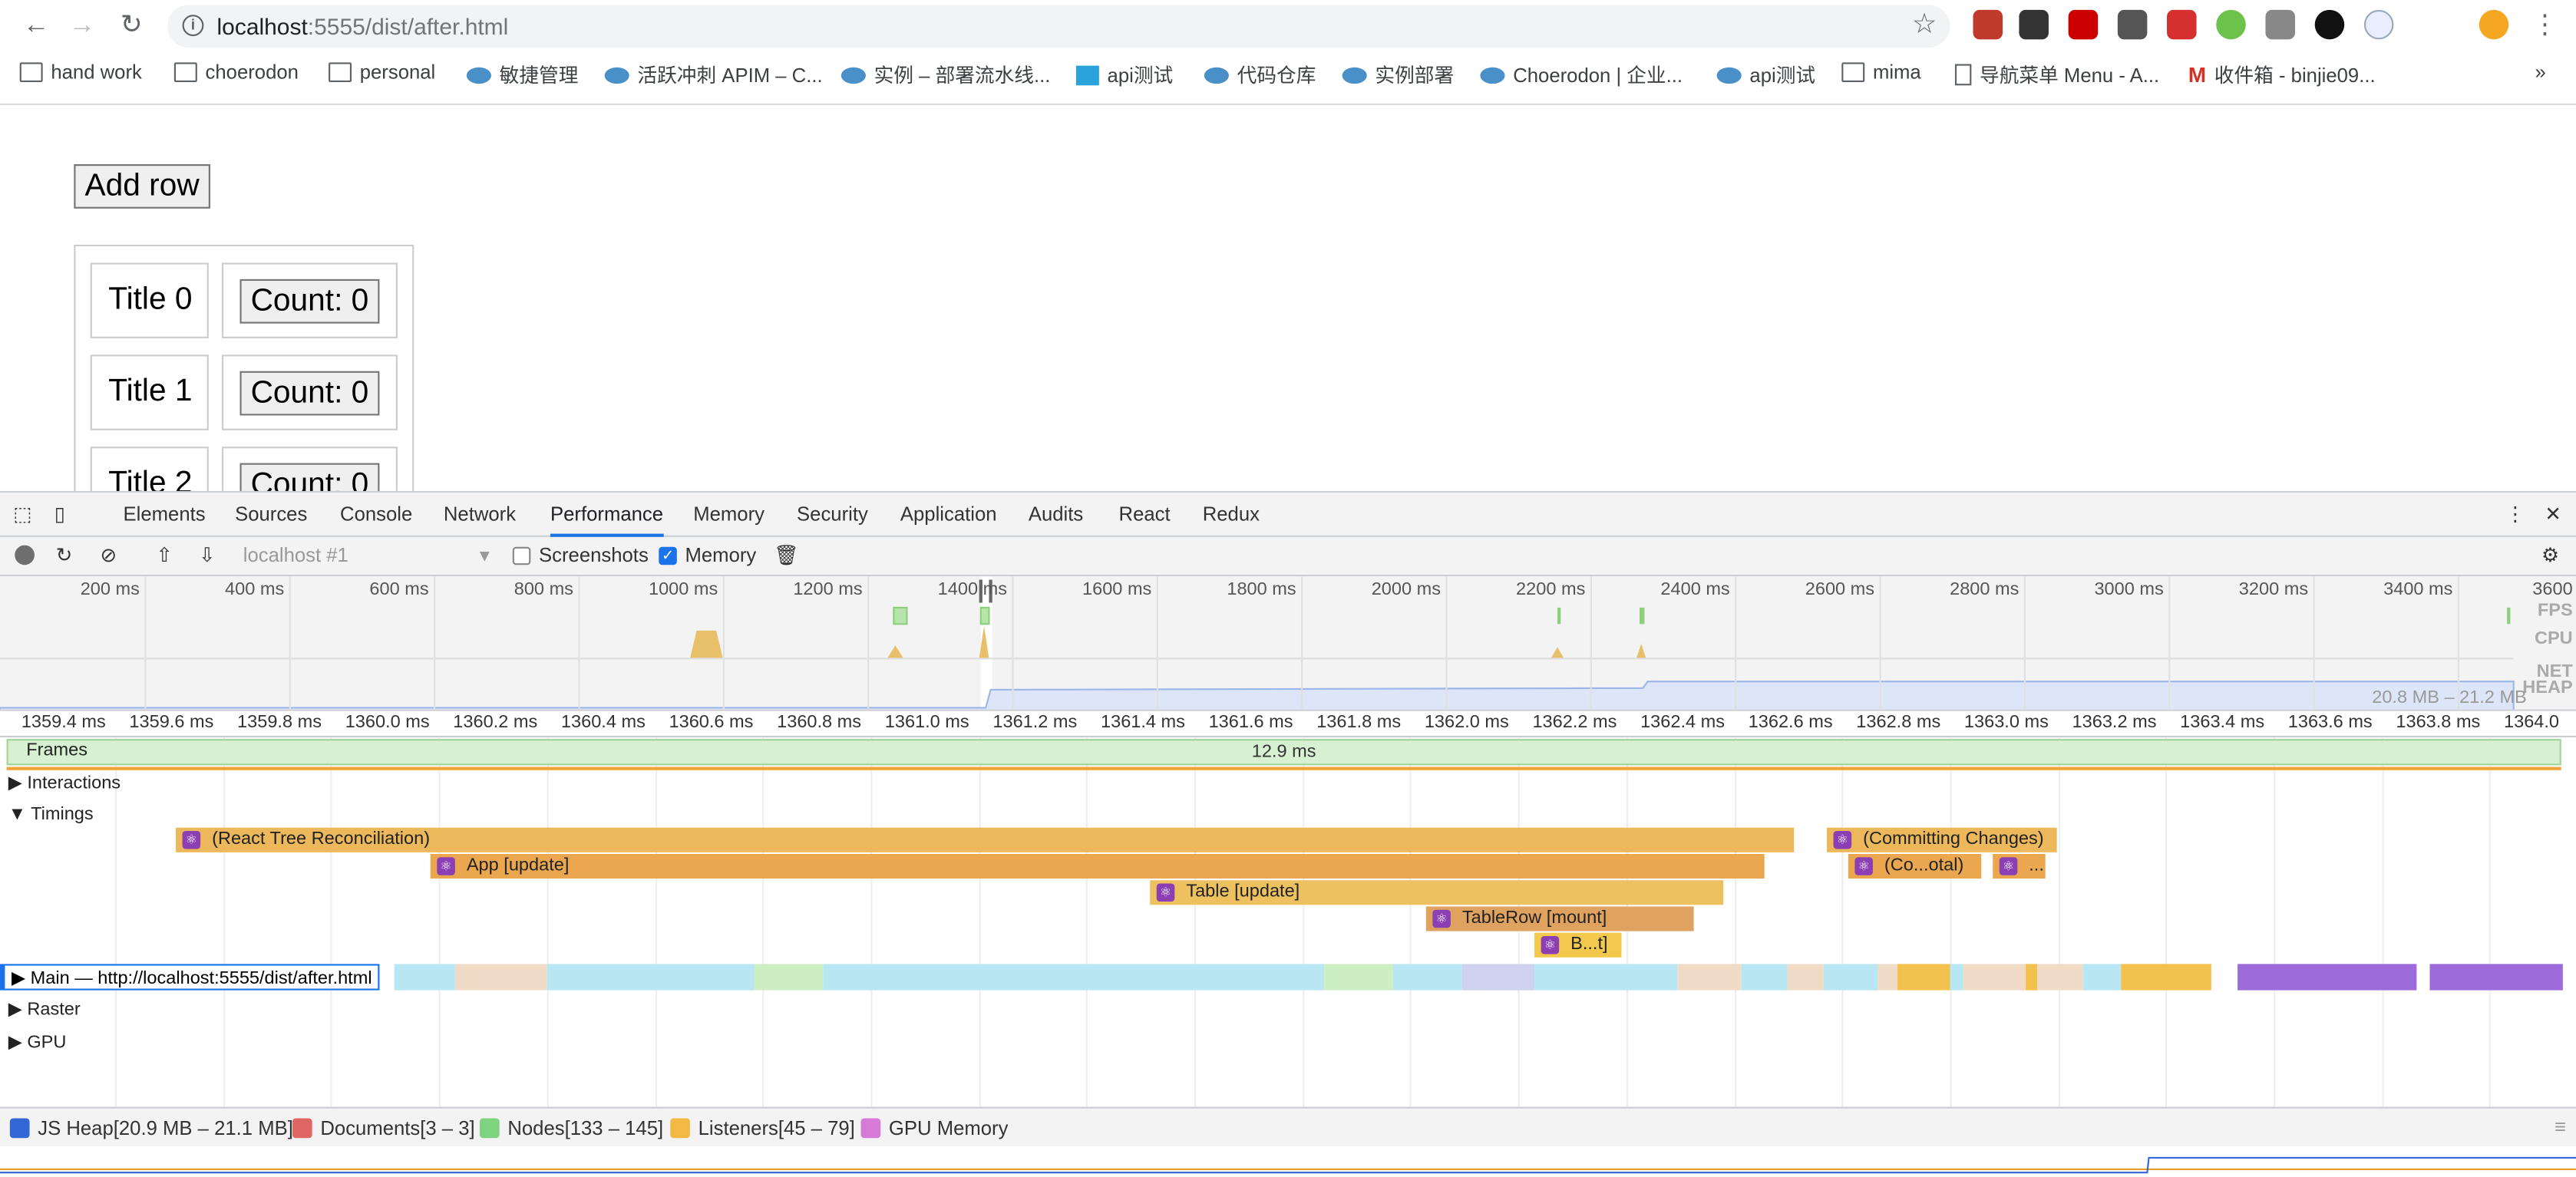 The width and height of the screenshot is (2576, 1177). What do you see at coordinates (1398, 74) in the screenshot?
I see `bookmark-item: 实例部署` at bounding box center [1398, 74].